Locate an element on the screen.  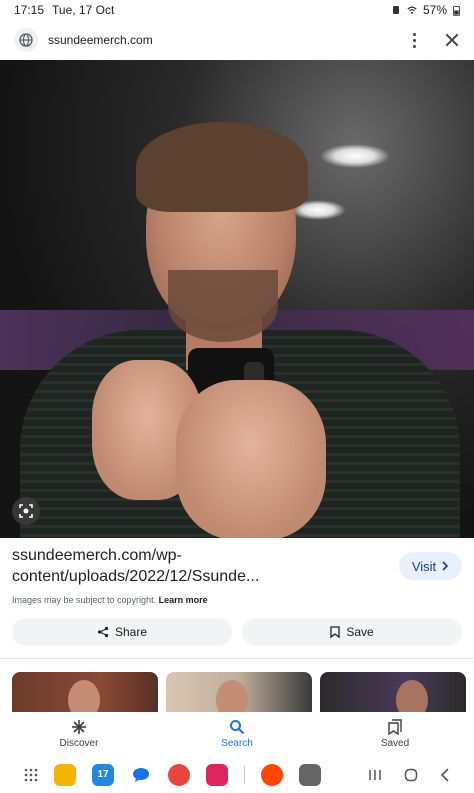
beard is located at coordinates (223, 306).